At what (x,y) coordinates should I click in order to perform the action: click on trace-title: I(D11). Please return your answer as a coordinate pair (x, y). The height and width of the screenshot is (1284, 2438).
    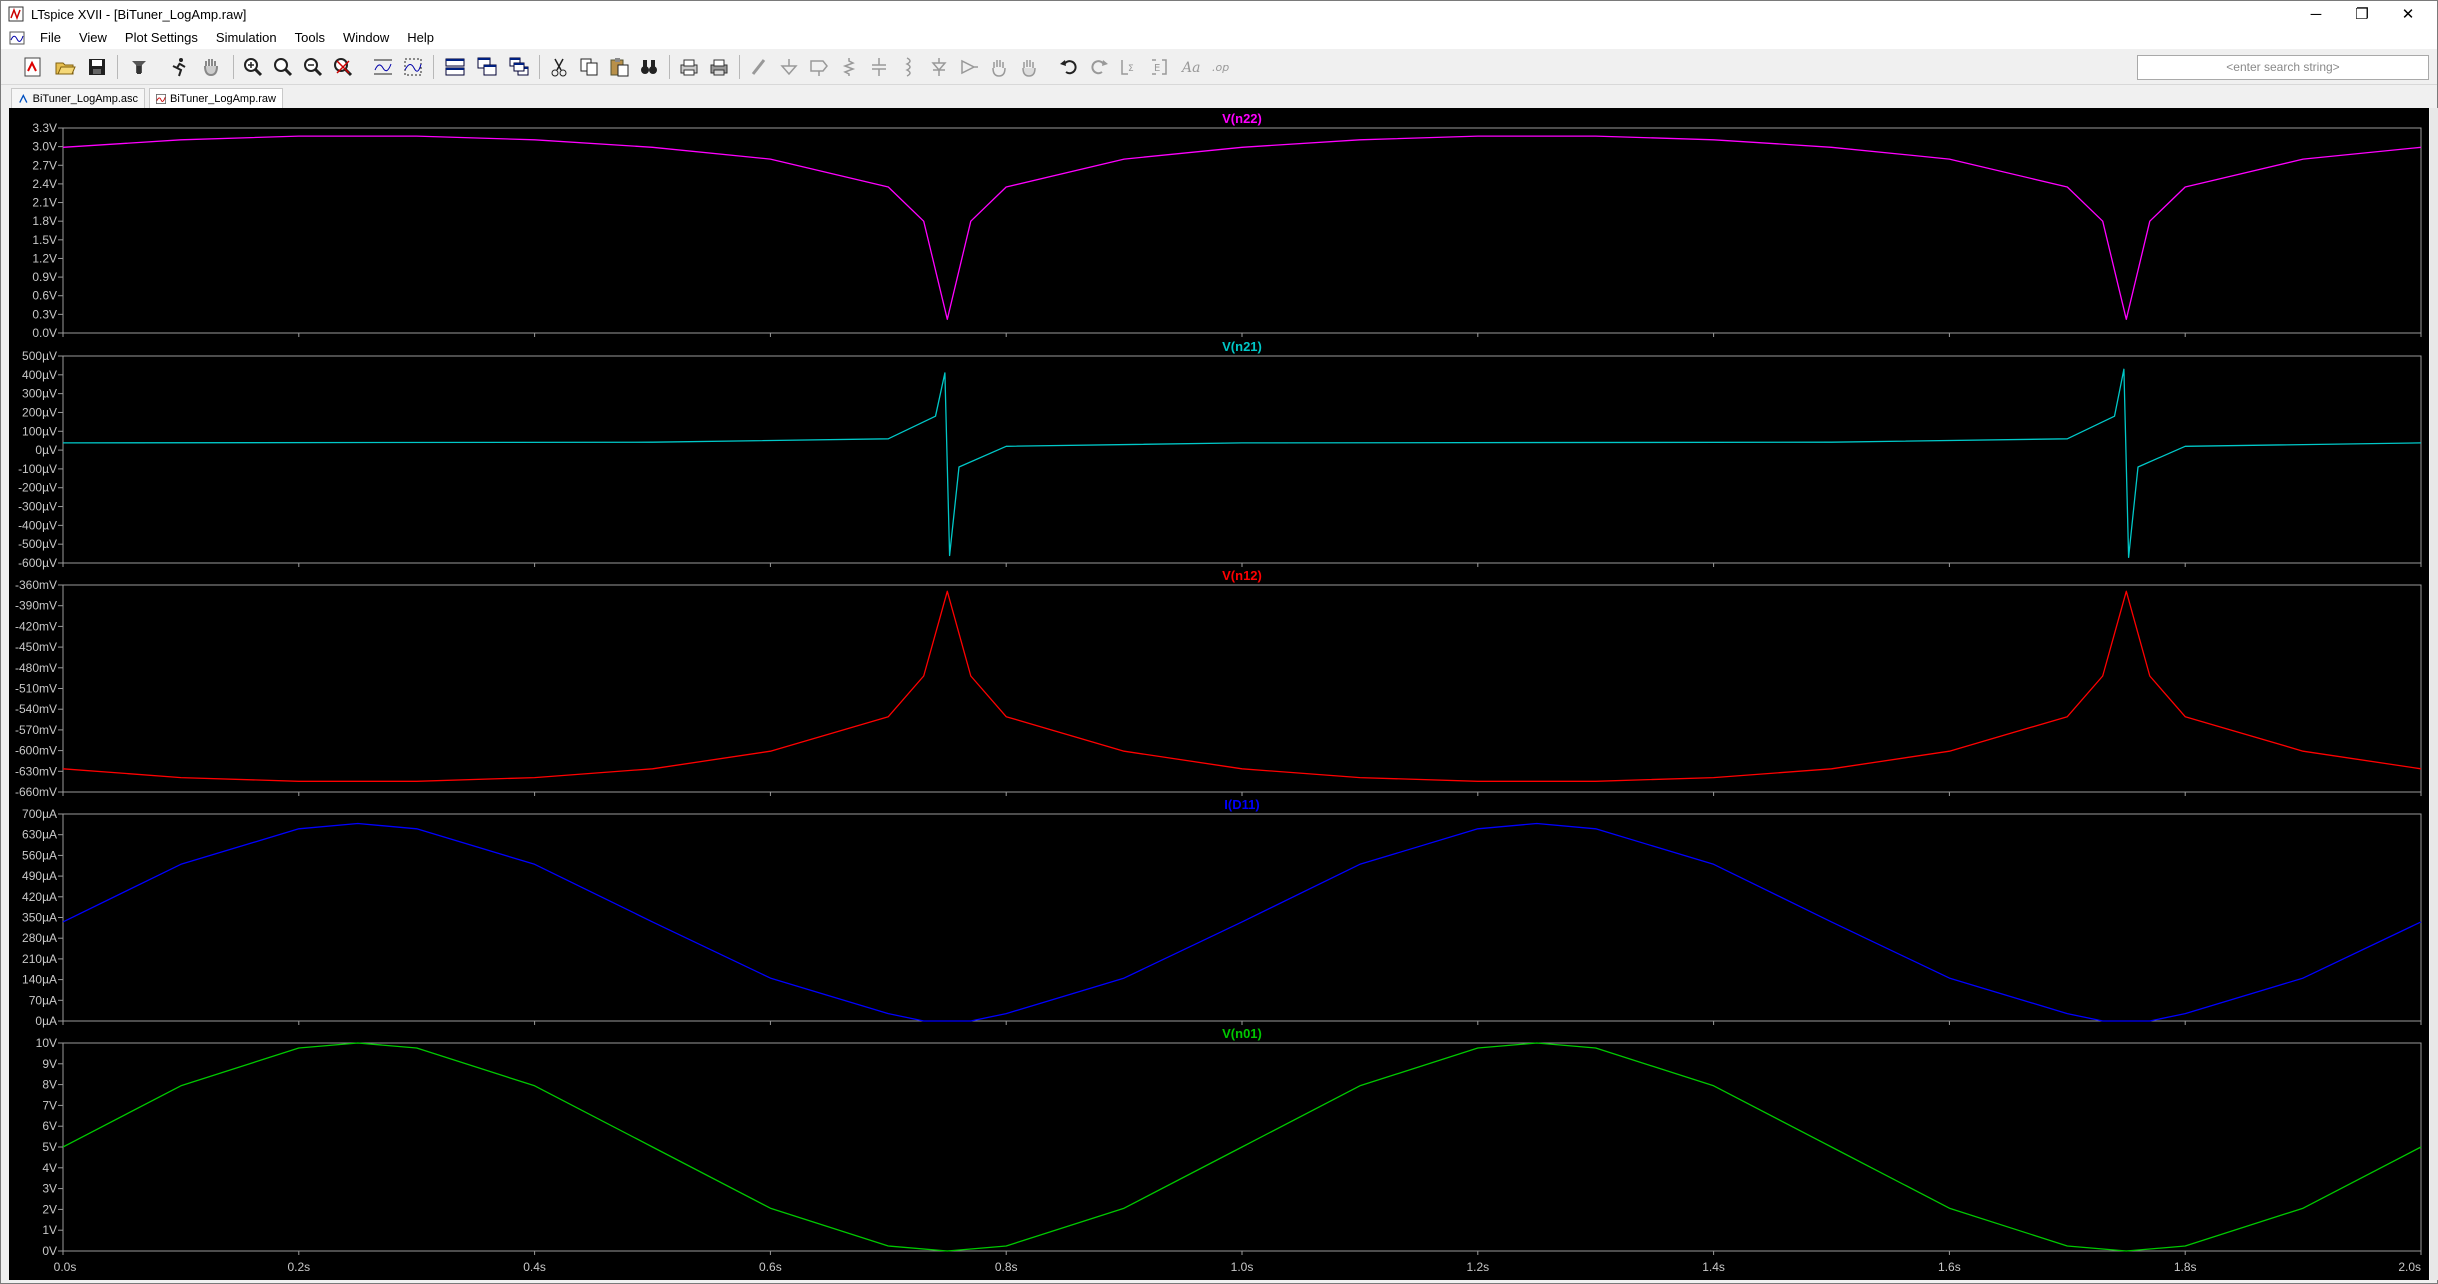
    Looking at the image, I should click on (1241, 804).